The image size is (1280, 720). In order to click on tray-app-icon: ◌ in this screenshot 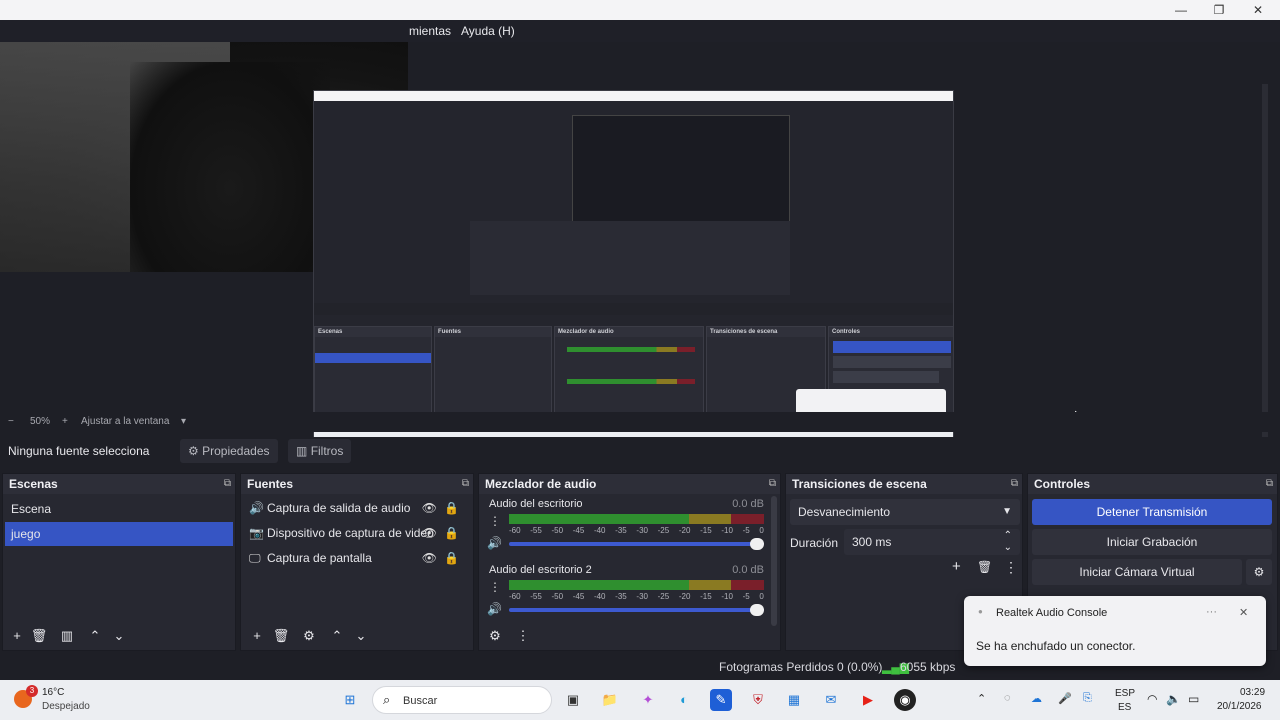, I will do `click(1007, 698)`.